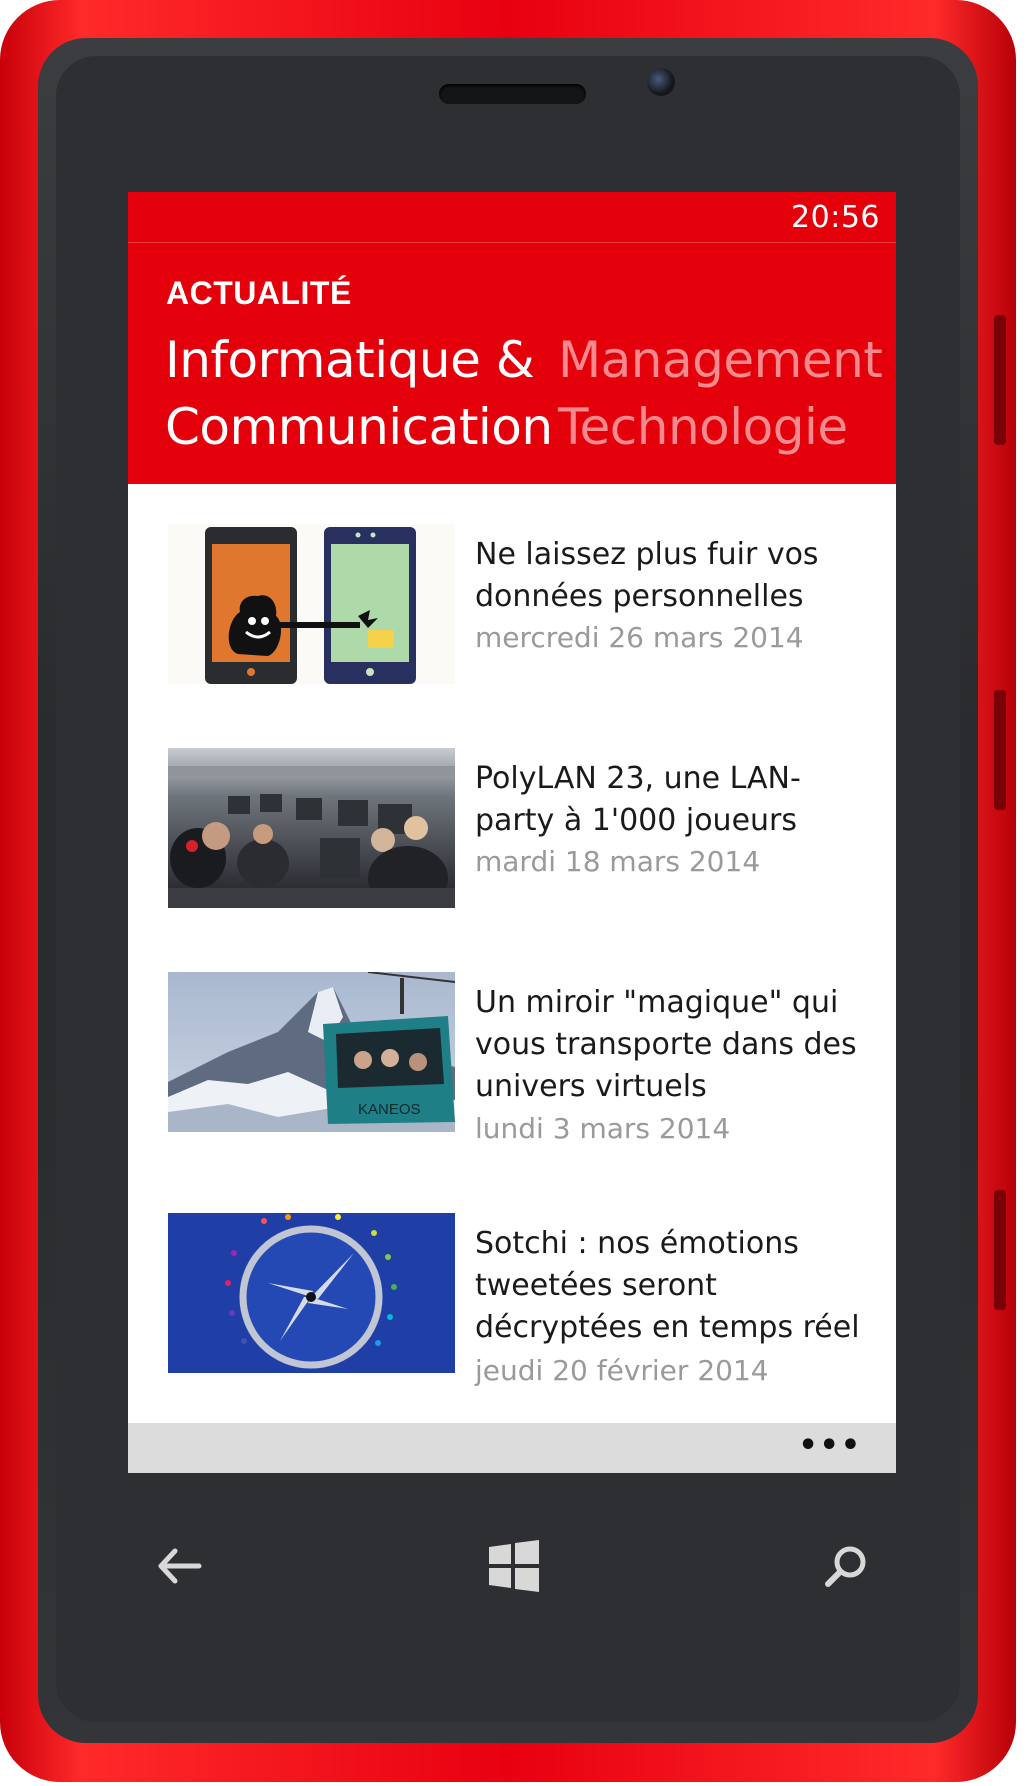 This screenshot has height=1786, width=1028. What do you see at coordinates (259, 293) in the screenshot?
I see `app-title: ACTUALITÉ` at bounding box center [259, 293].